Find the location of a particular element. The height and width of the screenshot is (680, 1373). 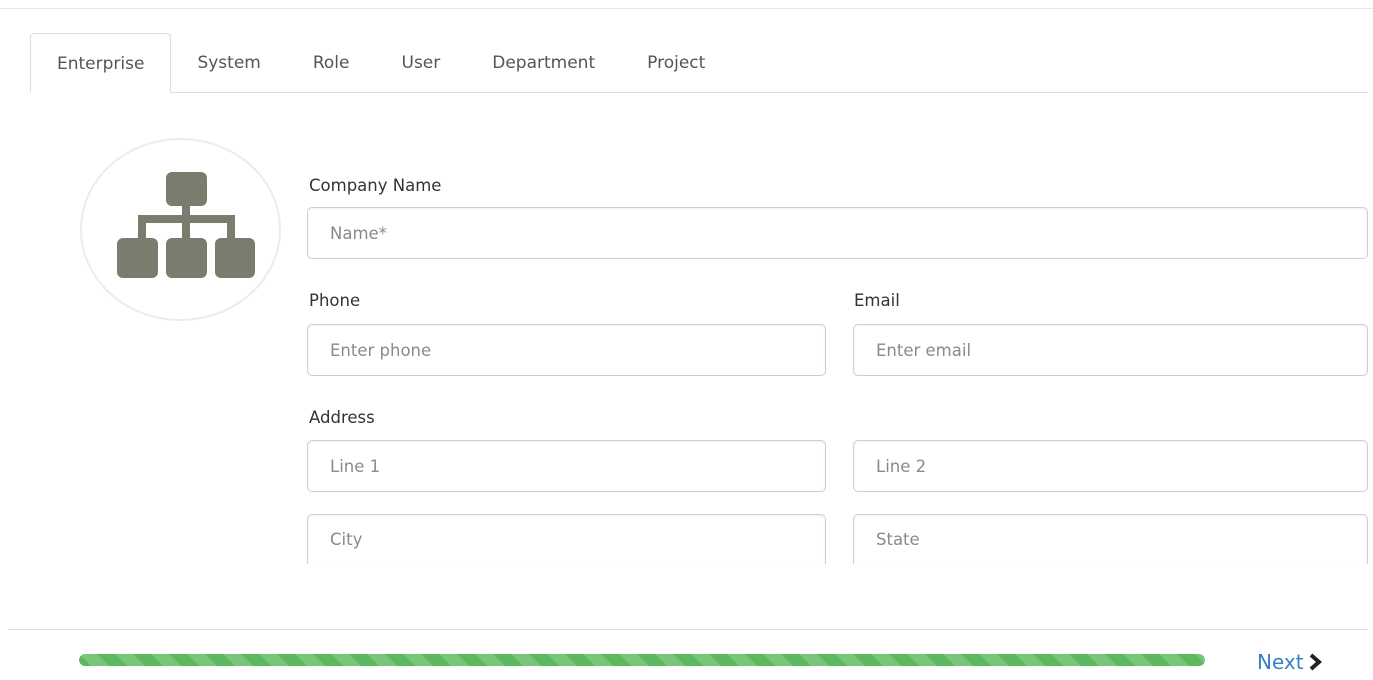

state-input is located at coordinates (1110, 539).